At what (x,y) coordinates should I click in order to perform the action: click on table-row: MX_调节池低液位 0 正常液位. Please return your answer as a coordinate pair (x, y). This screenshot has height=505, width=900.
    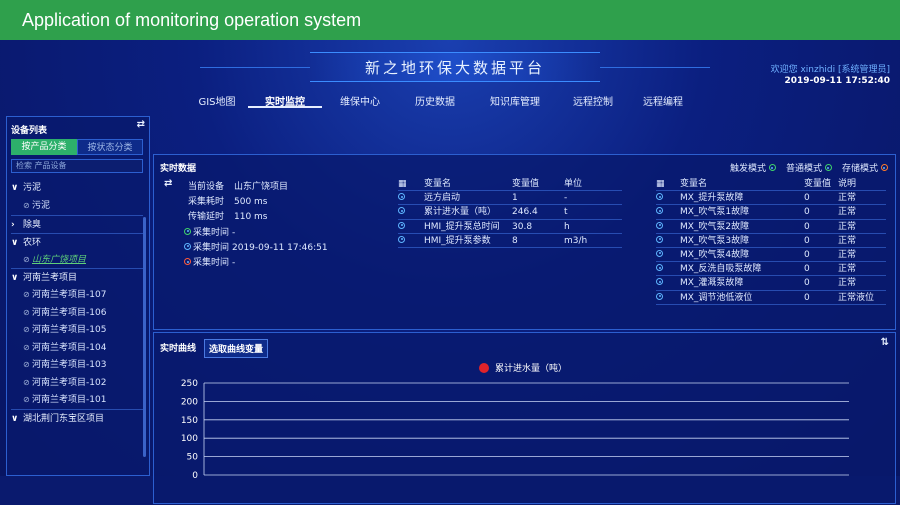
    Looking at the image, I should click on (771, 298).